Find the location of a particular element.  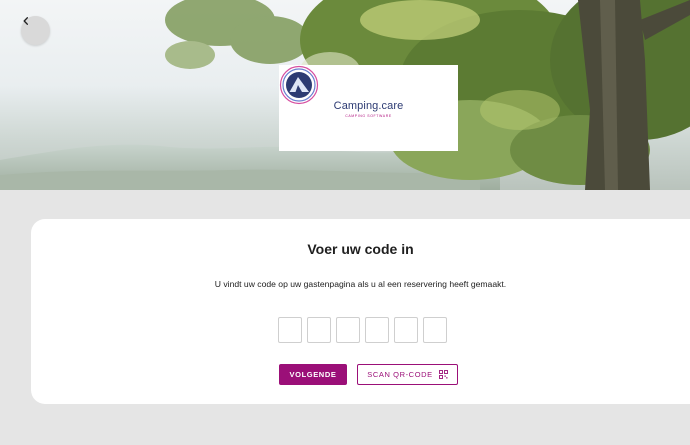

logo-name: Camping.care is located at coordinates (368, 106).